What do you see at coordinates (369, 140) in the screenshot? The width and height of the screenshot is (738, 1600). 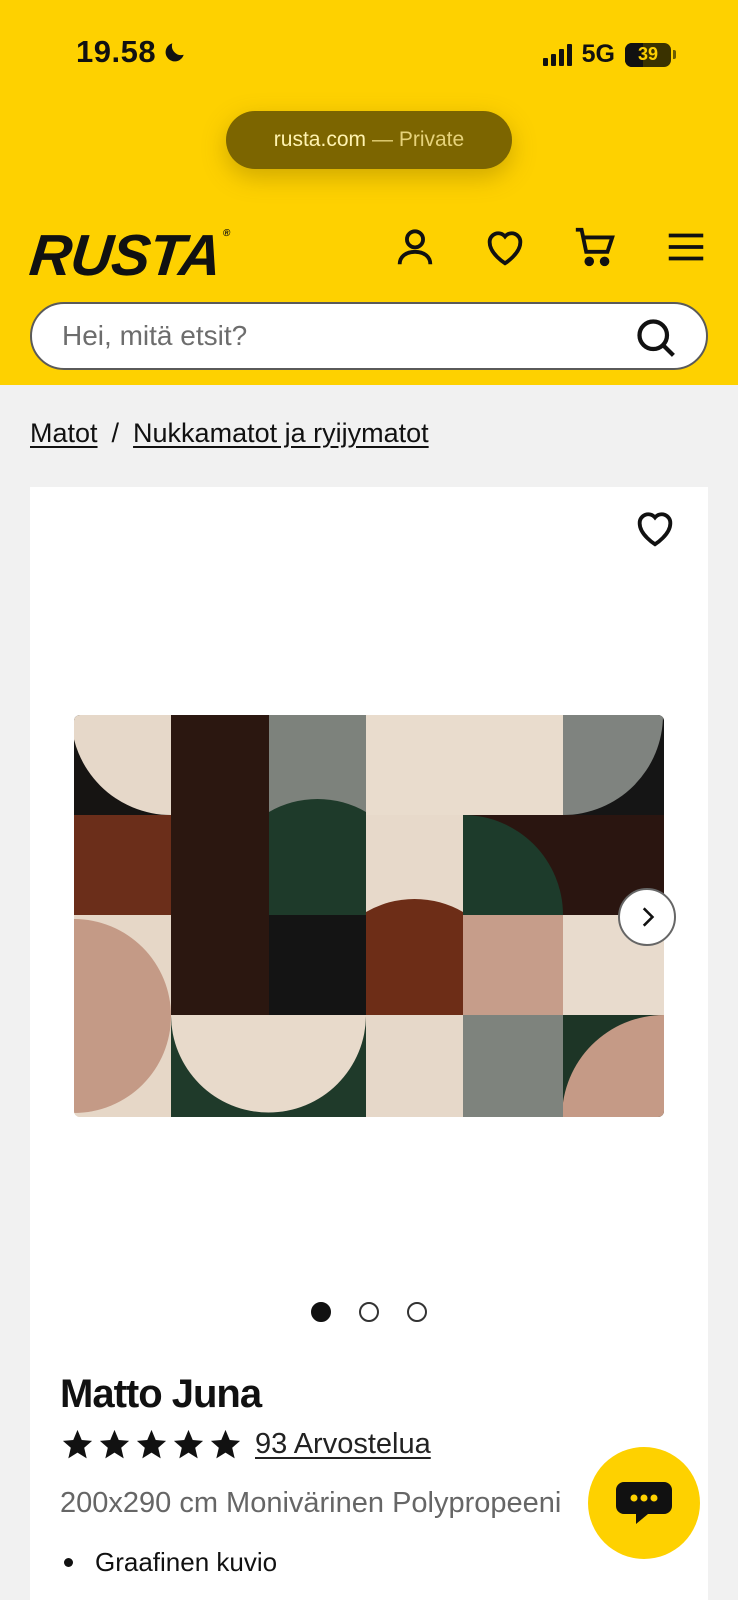 I see `address-bar: rusta.com — Private` at bounding box center [369, 140].